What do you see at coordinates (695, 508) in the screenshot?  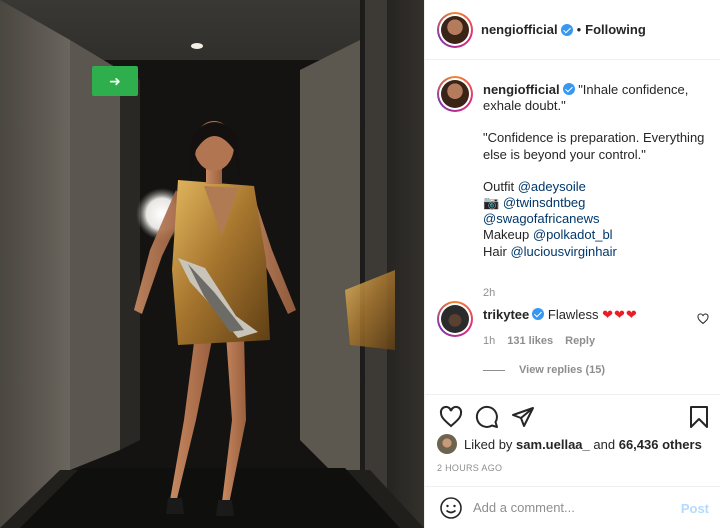 I see `post-comment-button: Post` at bounding box center [695, 508].